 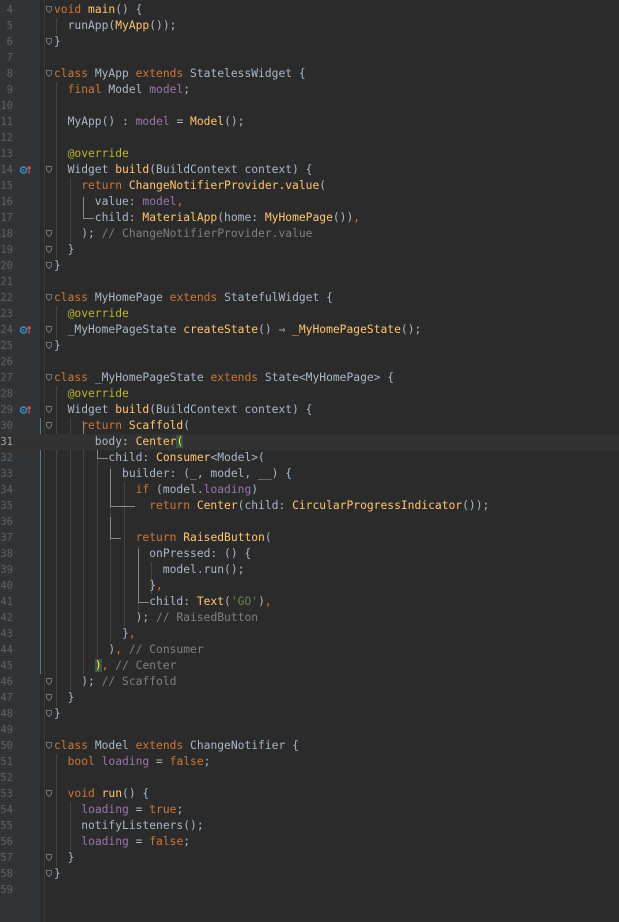 I want to click on line-number: 44, so click(x=6, y=650).